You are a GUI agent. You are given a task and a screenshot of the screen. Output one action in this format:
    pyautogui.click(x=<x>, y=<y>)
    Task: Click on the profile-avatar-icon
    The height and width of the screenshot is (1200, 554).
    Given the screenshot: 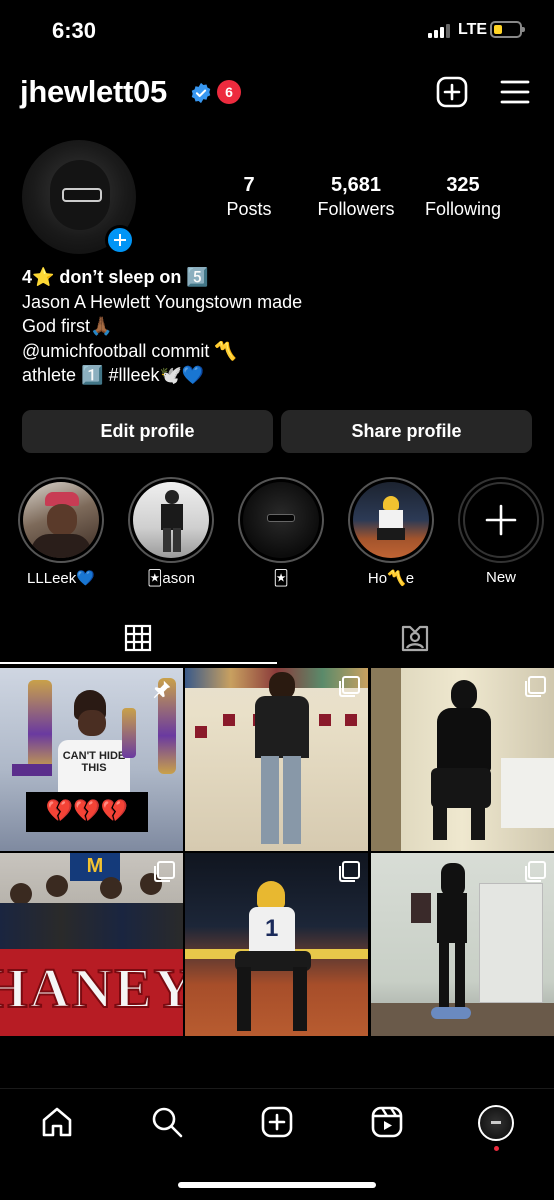 What is the action you would take?
    pyautogui.click(x=496, y=1123)
    